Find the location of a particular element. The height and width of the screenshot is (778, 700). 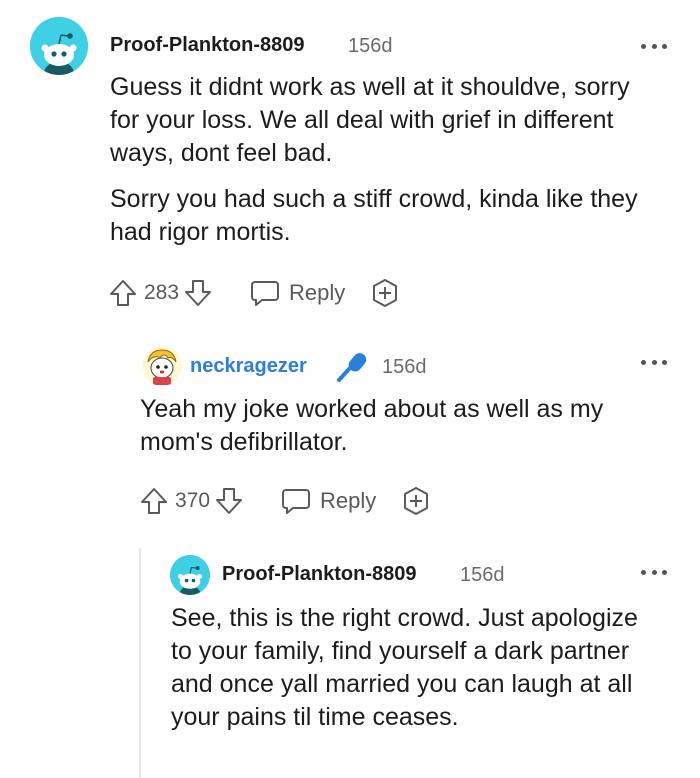

more-options-icon is located at coordinates (654, 572).